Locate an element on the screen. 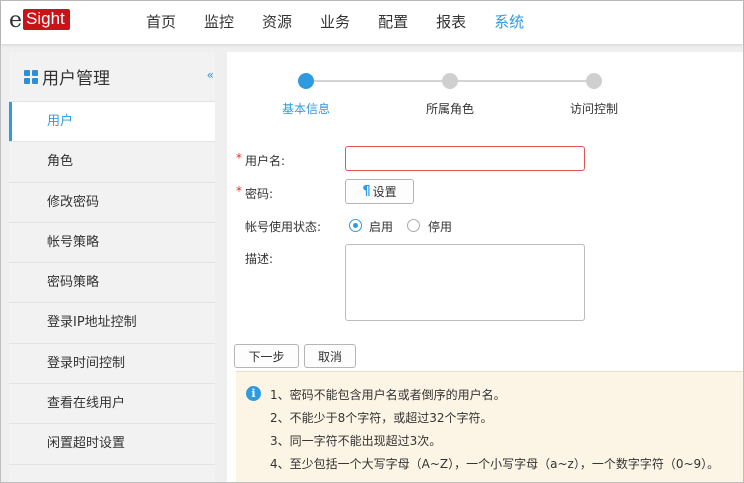 The width and height of the screenshot is (744, 483). enable-radio is located at coordinates (355, 225).